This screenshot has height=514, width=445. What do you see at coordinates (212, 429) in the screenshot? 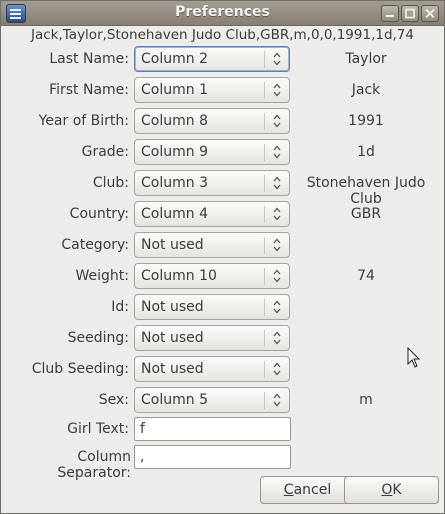
I see `girl-text-field` at bounding box center [212, 429].